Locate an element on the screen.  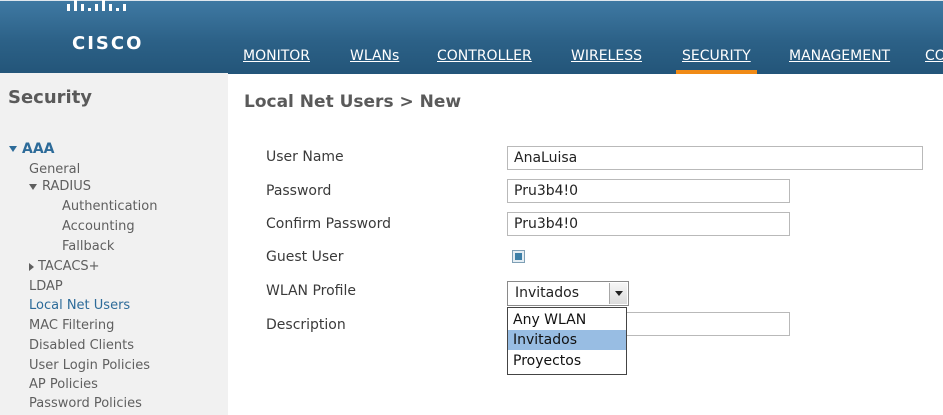
sidebar-item-label: TACACS+ is located at coordinates (69, 266).